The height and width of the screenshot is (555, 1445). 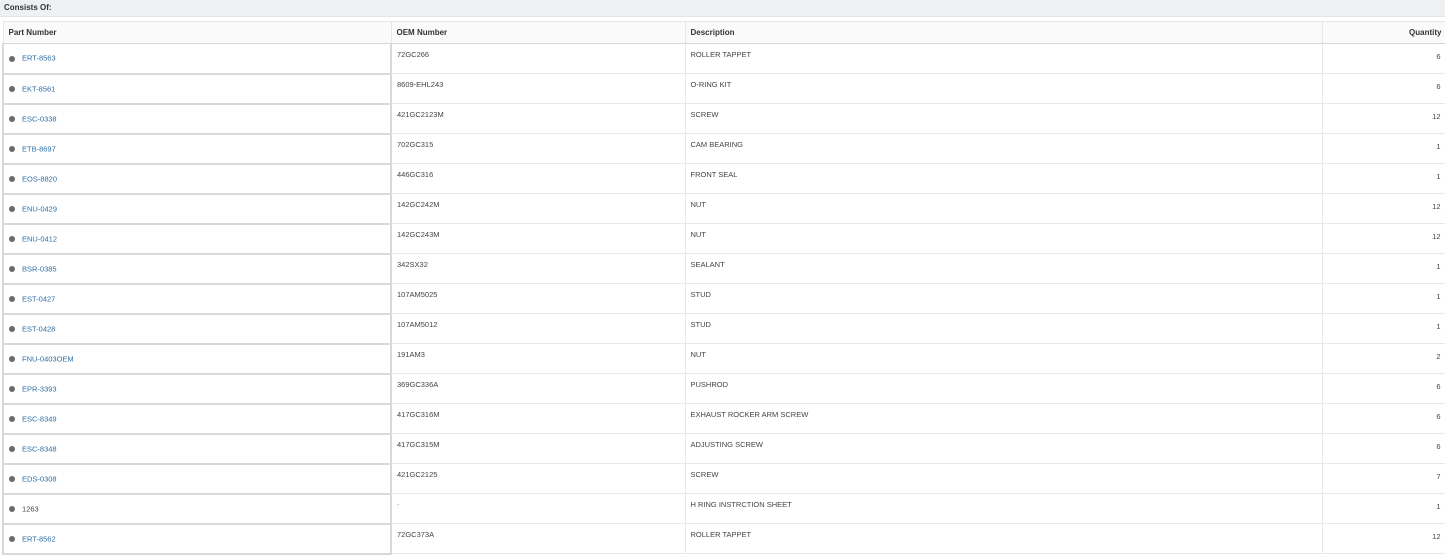 What do you see at coordinates (197, 539) in the screenshot?
I see `cell-part-number: ERT-8562` at bounding box center [197, 539].